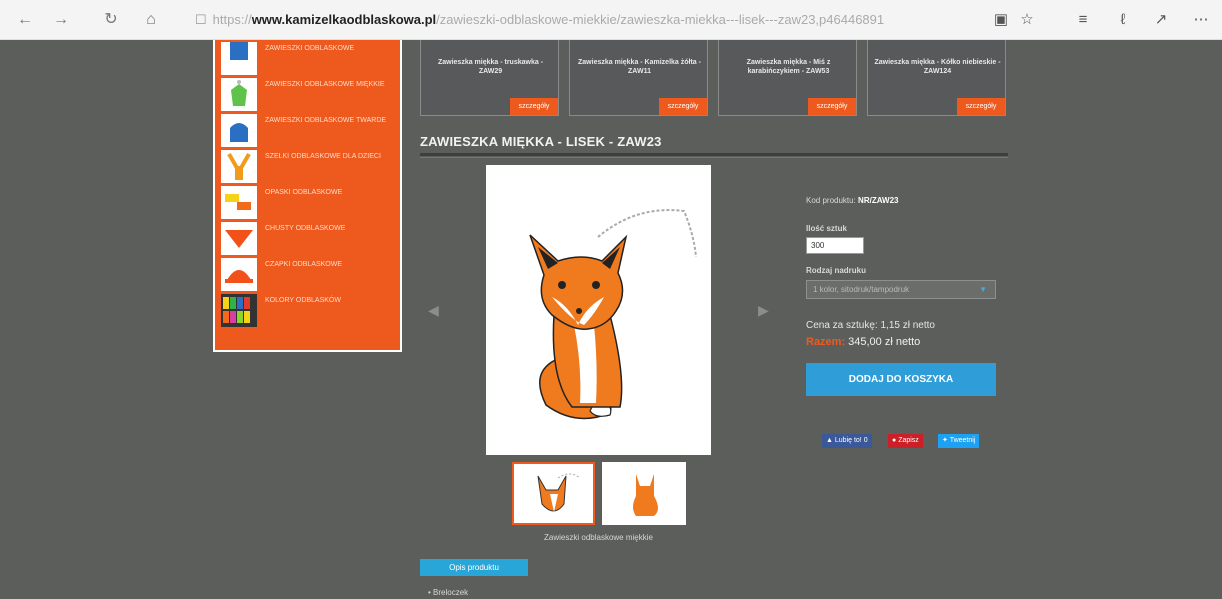 Image resolution: width=1222 pixels, height=599 pixels. Describe the element at coordinates (1001, 20) in the screenshot. I see `reading-view-icon: ▣` at that location.